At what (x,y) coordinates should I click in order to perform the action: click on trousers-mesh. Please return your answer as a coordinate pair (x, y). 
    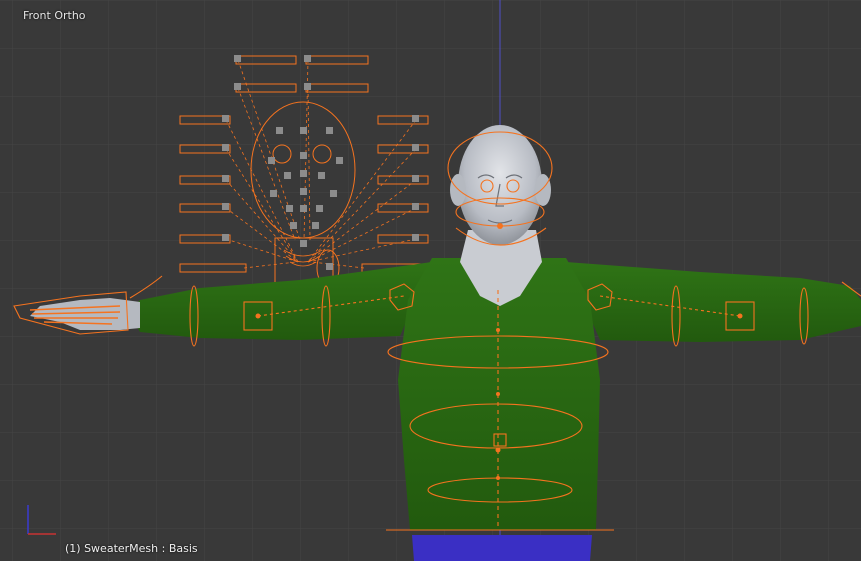
    Looking at the image, I should click on (502, 548).